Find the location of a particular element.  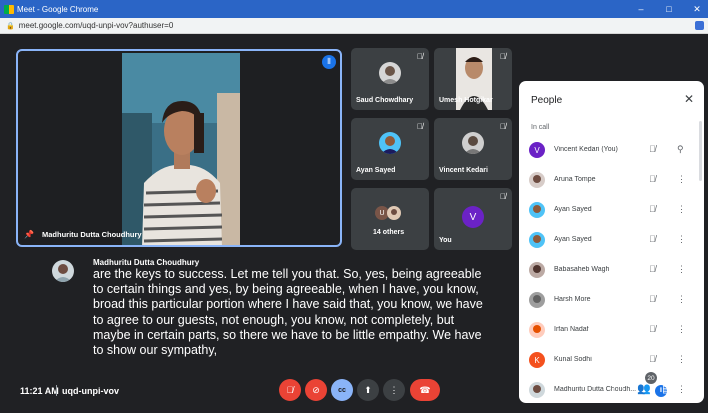

participant-tile: 🎙̸ Ayan Sayed is located at coordinates (390, 149).